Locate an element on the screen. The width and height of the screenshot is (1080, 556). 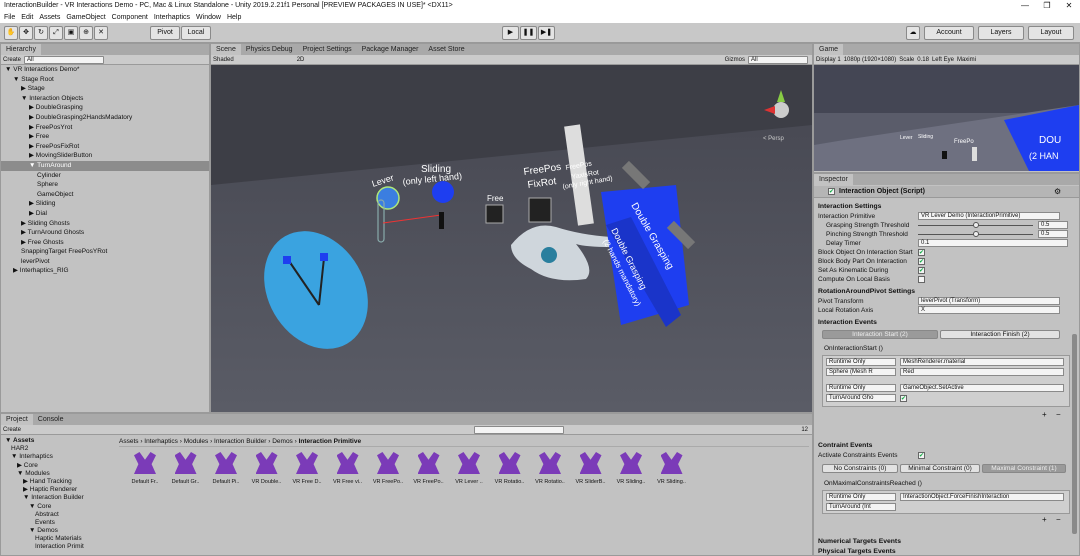
hierarchy-item: Sphere is located at coordinates (105, 185).